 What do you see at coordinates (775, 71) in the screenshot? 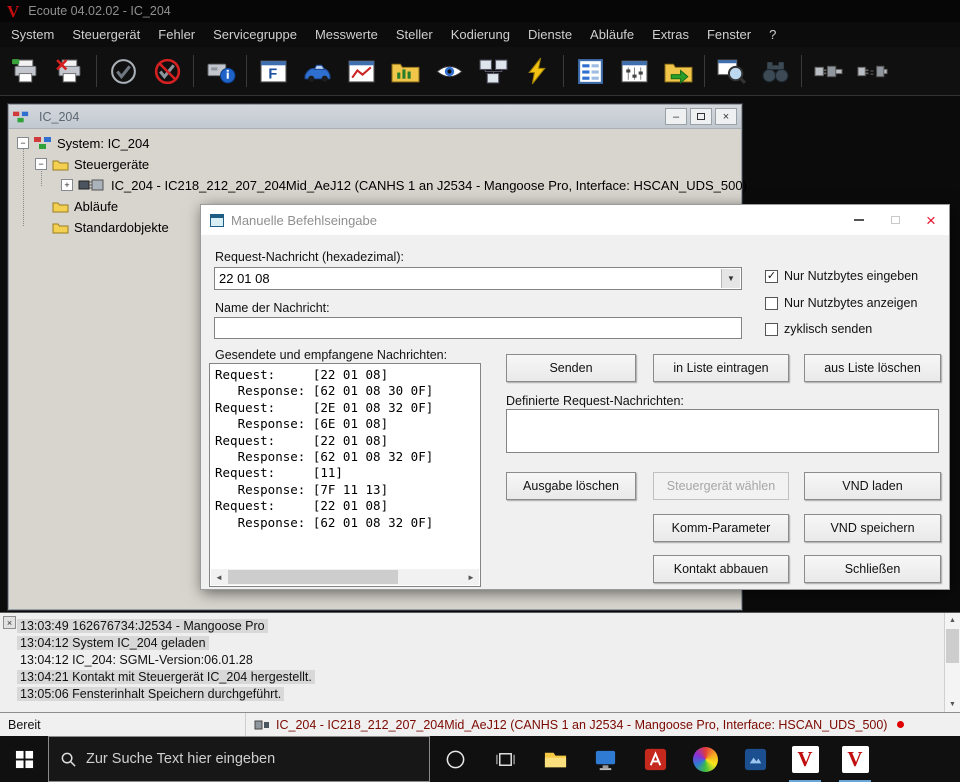
I see `binoculars-button` at bounding box center [775, 71].